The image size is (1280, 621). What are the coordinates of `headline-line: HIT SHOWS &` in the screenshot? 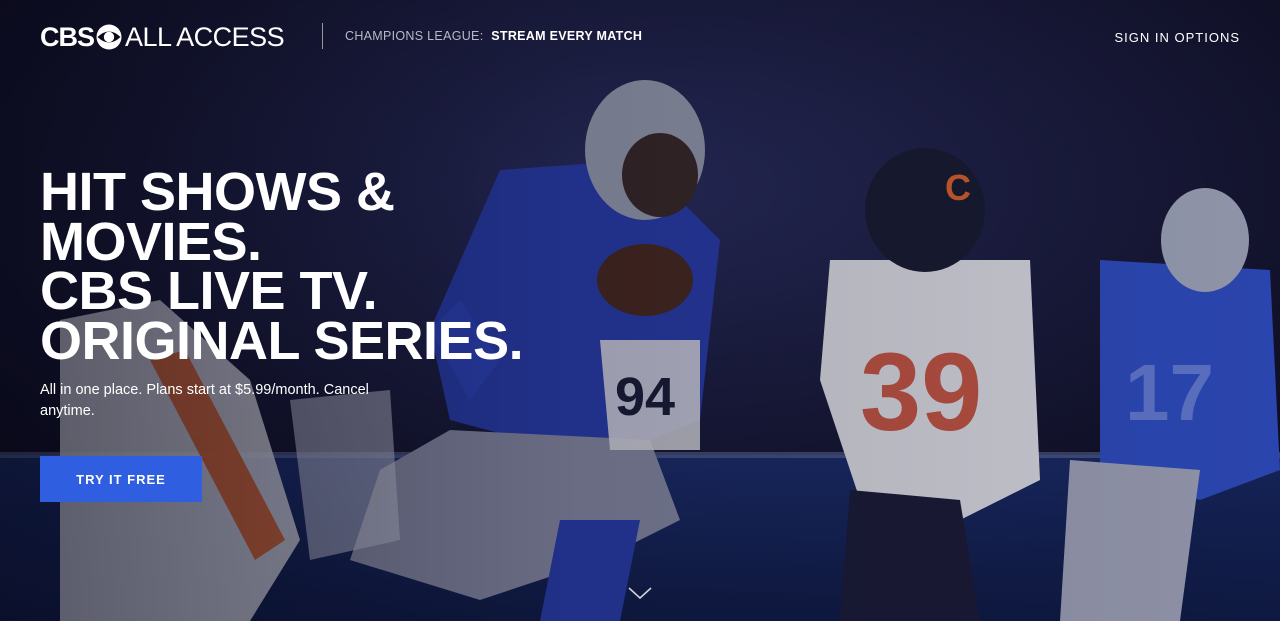 It's located at (217, 192).